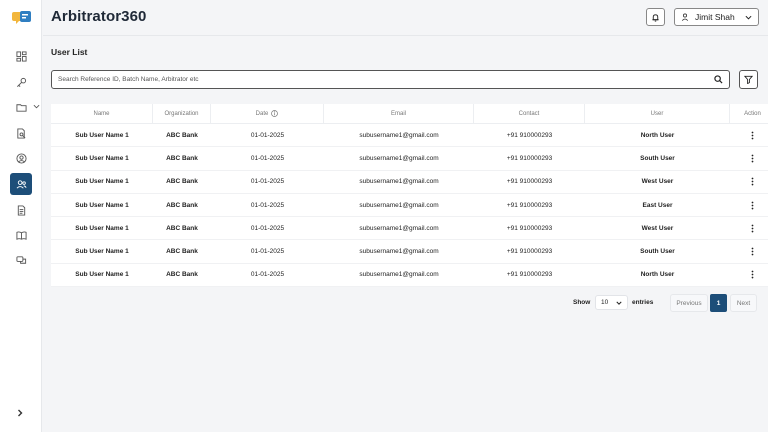 Image resolution: width=768 pixels, height=432 pixels. Describe the element at coordinates (399, 113) in the screenshot. I see `header-email: Email` at that location.